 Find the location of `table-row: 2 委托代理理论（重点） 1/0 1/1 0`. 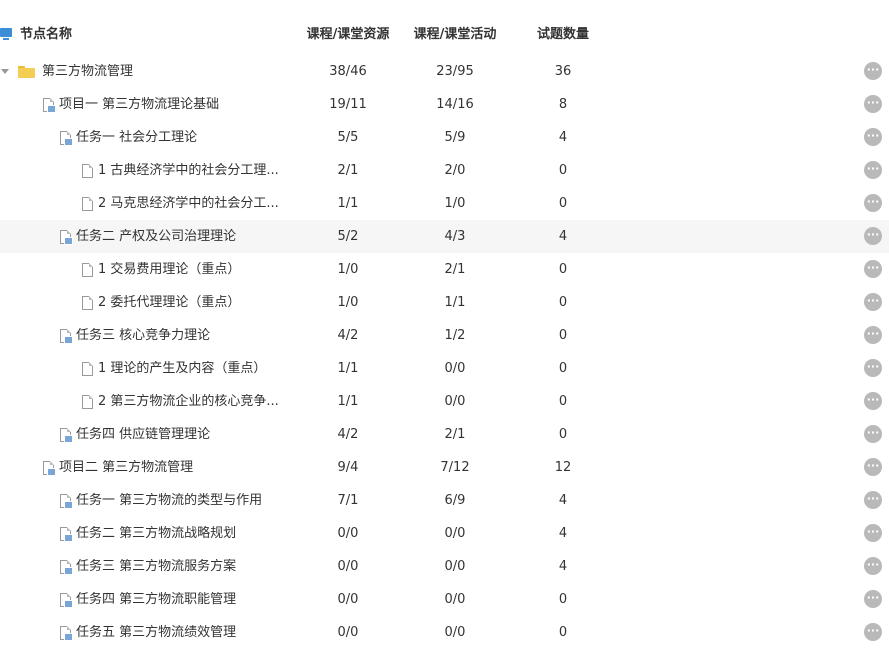

table-row: 2 委托代理理论（重点） 1/0 1/1 0 is located at coordinates (444, 302).